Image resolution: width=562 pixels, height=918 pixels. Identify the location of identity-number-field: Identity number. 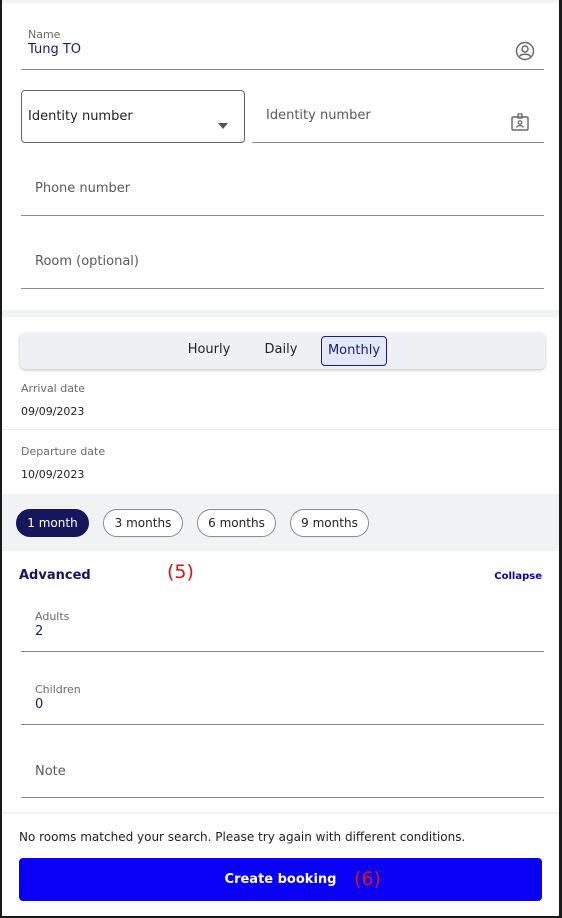
(398, 116).